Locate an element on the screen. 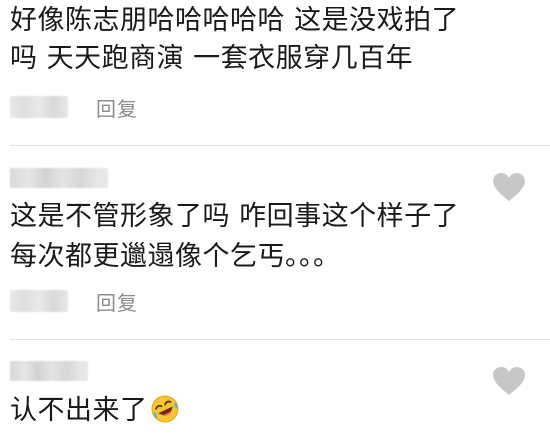 This screenshot has height=438, width=550. comment-3-text: 认不出来了 is located at coordinates (79, 410).